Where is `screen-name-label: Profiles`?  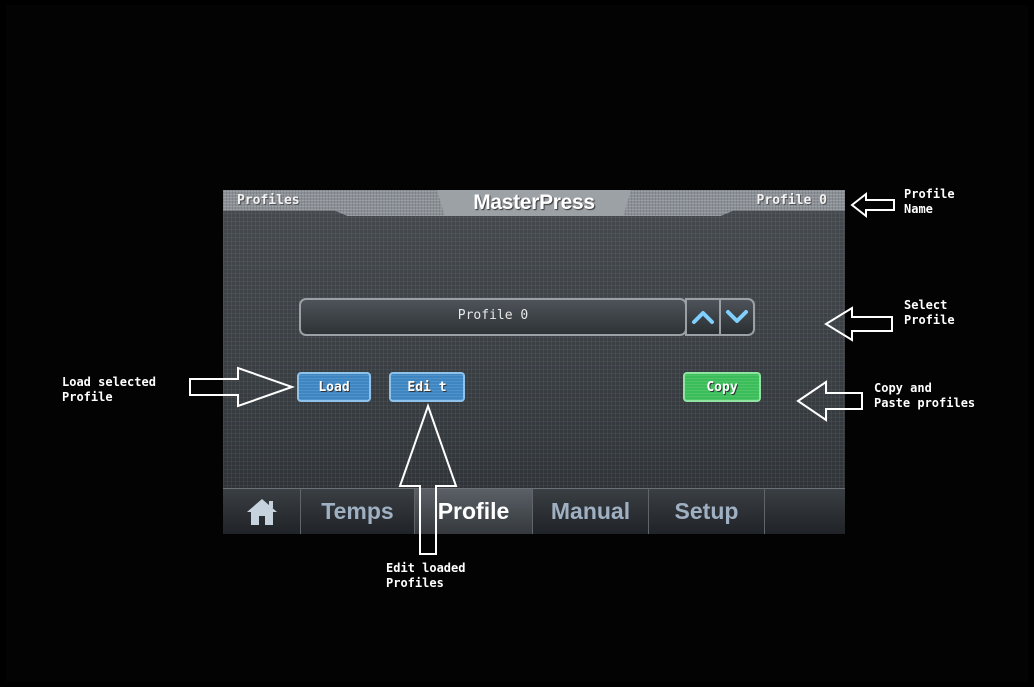 screen-name-label: Profiles is located at coordinates (268, 200).